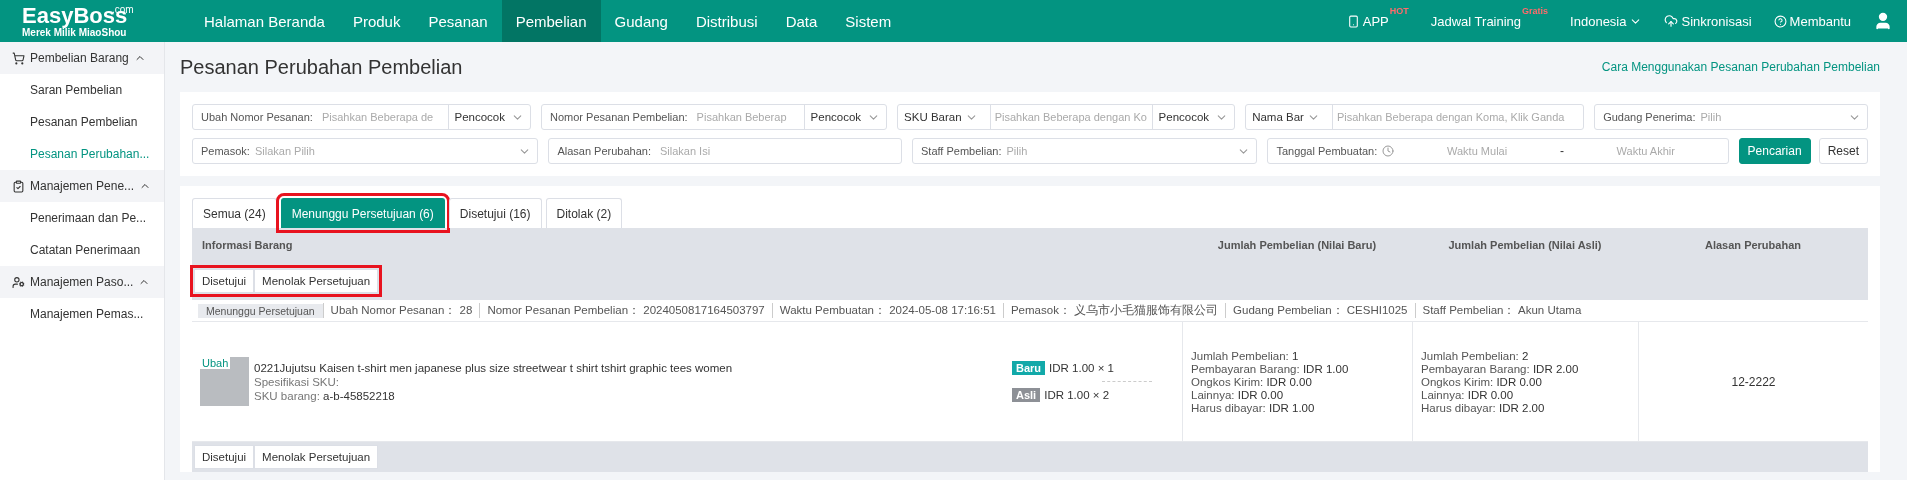 This screenshot has height=480, width=1907. What do you see at coordinates (1753, 381) in the screenshot?
I see `change-reason: 12-2222` at bounding box center [1753, 381].